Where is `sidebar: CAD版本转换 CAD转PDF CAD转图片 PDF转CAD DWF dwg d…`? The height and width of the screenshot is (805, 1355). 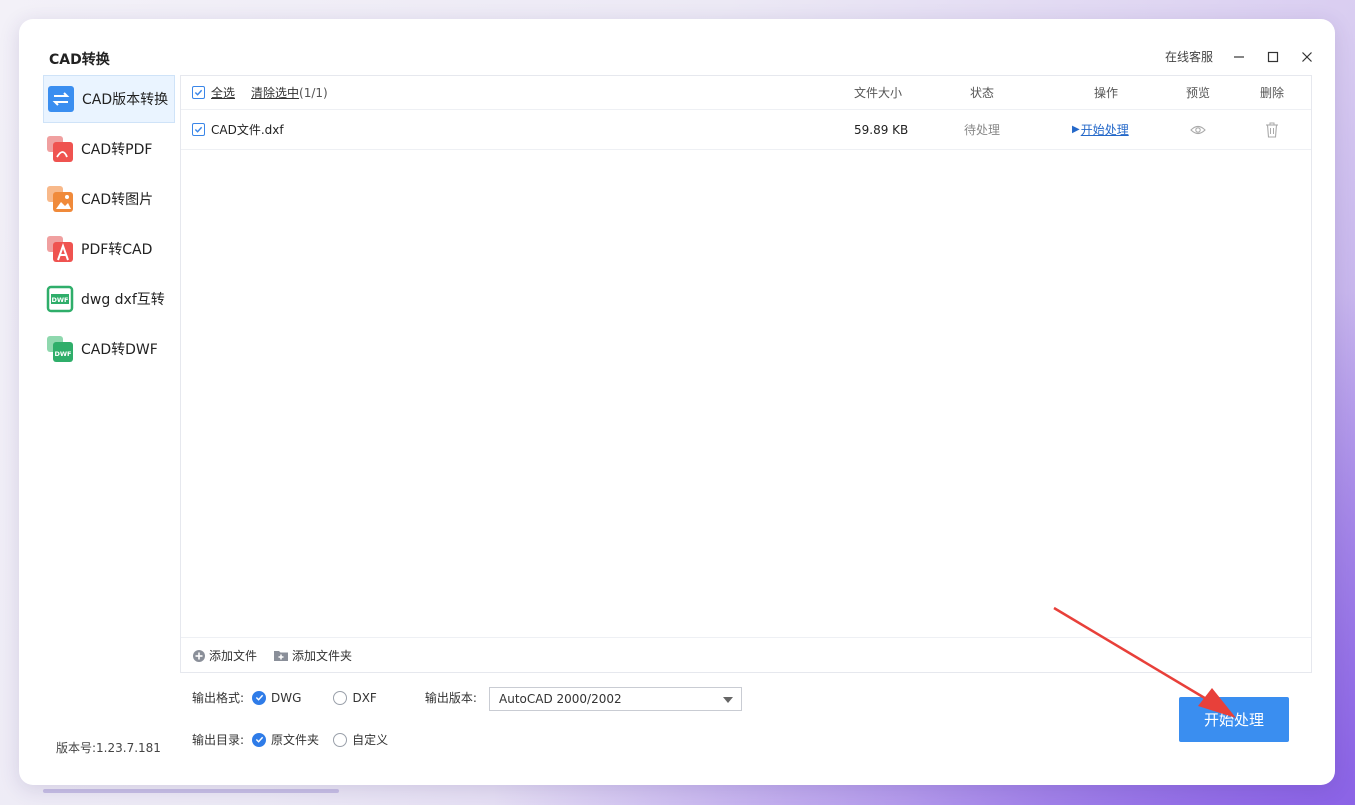 sidebar: CAD版本转换 CAD转PDF CAD转图片 PDF转CAD DWF dwg d… is located at coordinates (109, 420).